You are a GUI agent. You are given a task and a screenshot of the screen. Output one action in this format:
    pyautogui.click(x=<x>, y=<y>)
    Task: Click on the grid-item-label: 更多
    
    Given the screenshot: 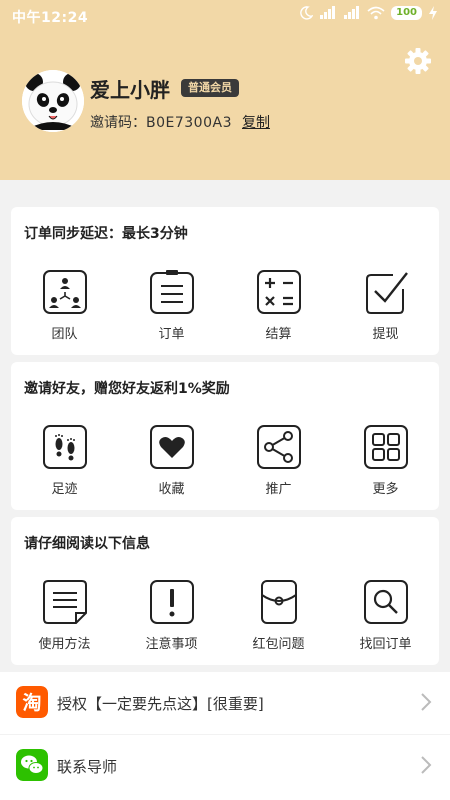 What is the action you would take?
    pyautogui.click(x=385, y=489)
    